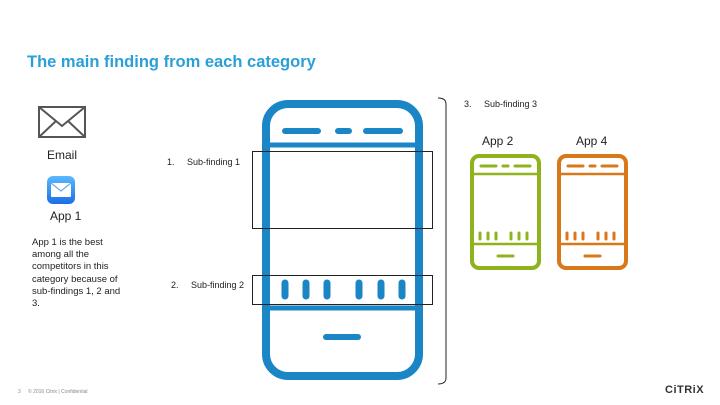 This screenshot has height=405, width=720. I want to click on sub-finding-label: Sub-finding 2, so click(218, 285).